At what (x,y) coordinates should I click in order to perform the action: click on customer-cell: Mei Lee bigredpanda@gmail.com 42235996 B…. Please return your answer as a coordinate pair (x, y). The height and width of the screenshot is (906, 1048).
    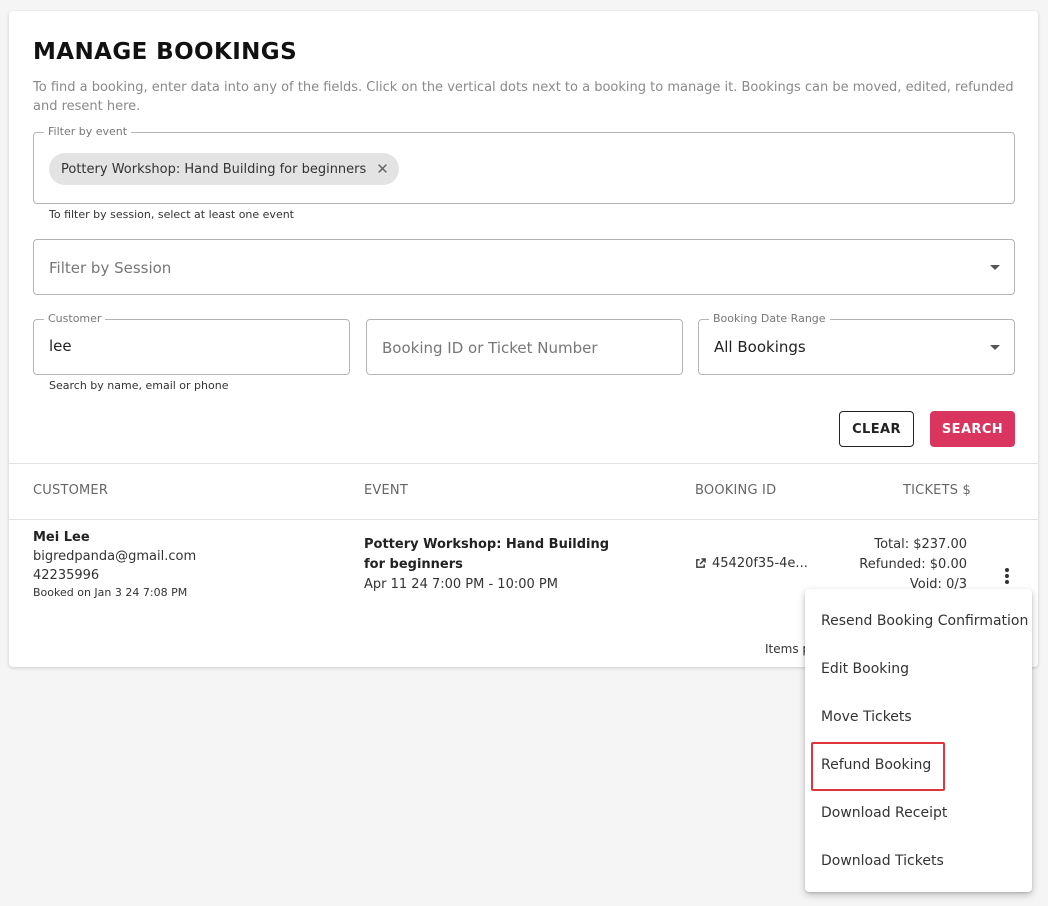
    Looking at the image, I should click on (114, 565).